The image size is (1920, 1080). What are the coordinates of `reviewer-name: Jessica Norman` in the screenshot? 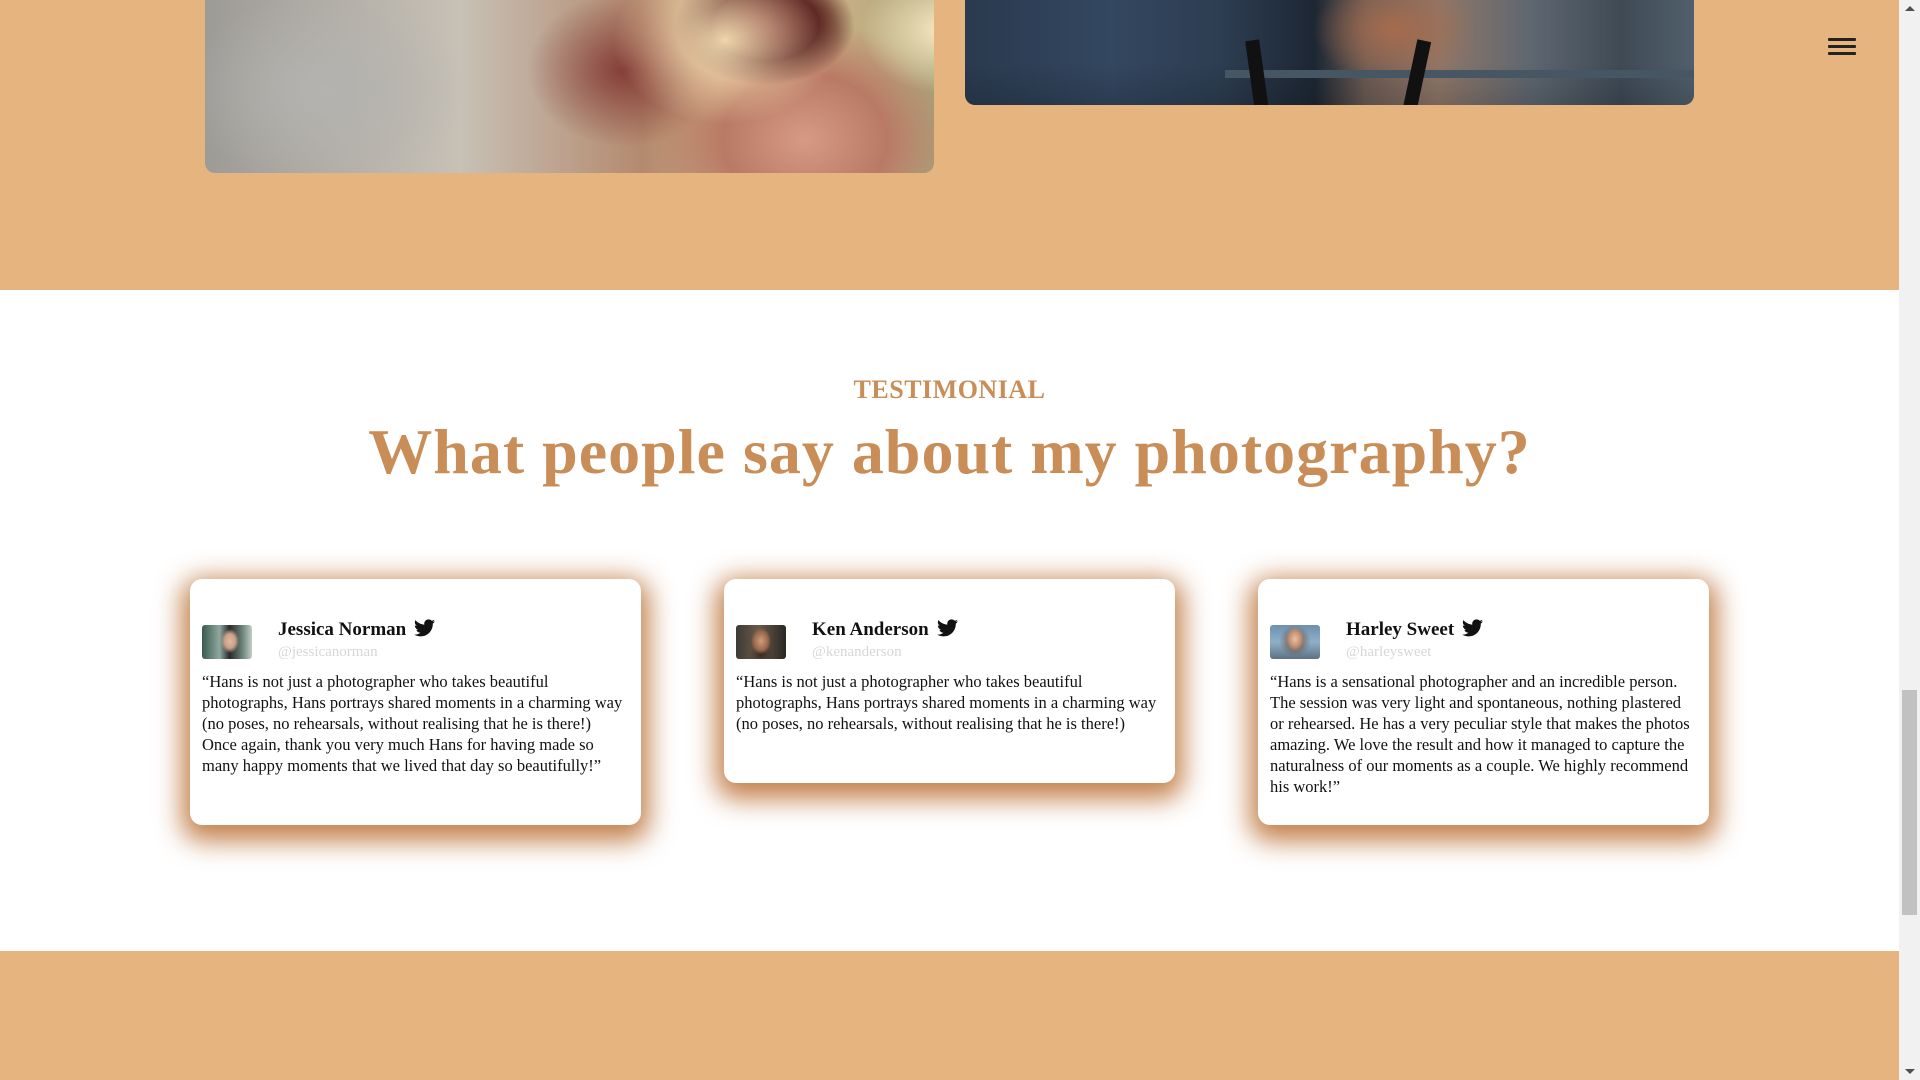 It's located at (342, 629).